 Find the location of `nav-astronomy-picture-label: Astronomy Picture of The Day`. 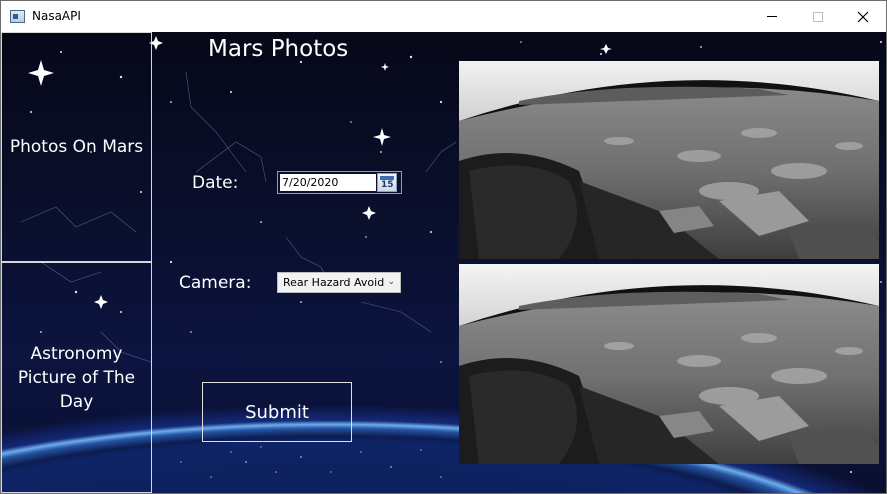

nav-astronomy-picture-label: Astronomy Picture of The Day is located at coordinates (76, 377).